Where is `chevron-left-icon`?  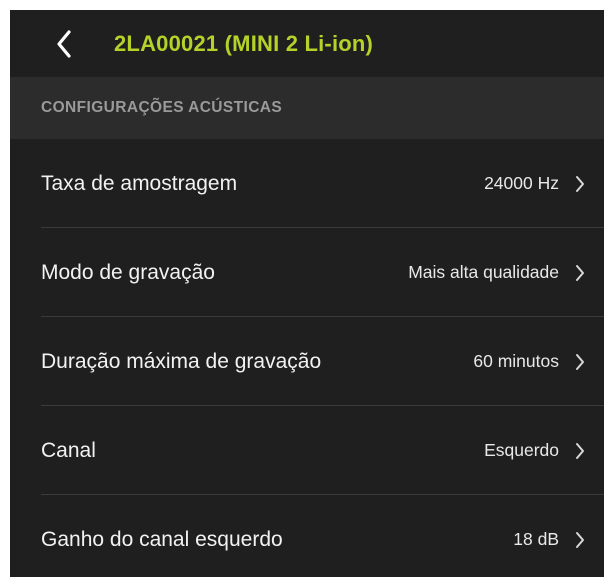
chevron-left-icon is located at coordinates (64, 43).